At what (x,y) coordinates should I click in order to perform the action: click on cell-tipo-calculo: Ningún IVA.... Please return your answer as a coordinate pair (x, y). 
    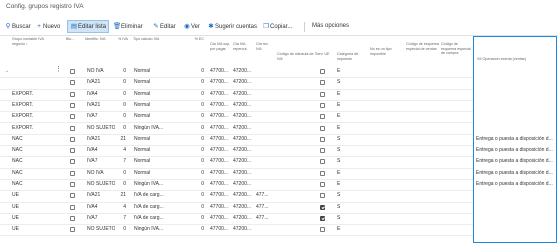
    Looking at the image, I should click on (155, 184).